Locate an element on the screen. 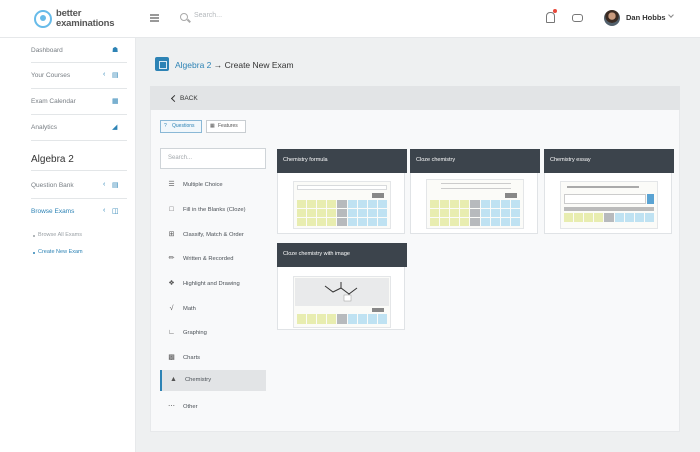  sidebar-subitem-browse-all-exams: Browse All Exams is located at coordinates (60, 235).